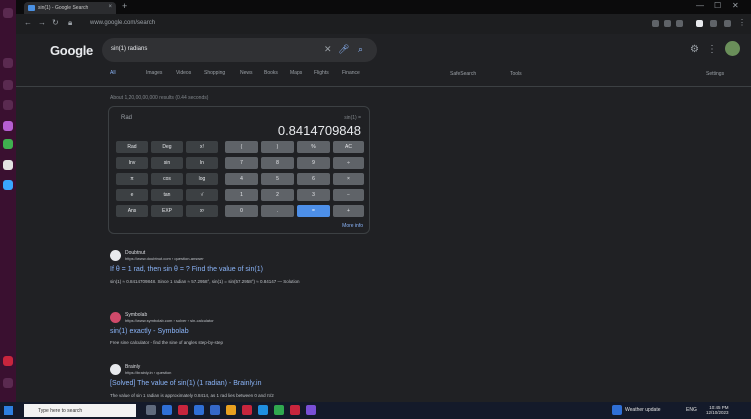 This screenshot has height=419, width=751. What do you see at coordinates (241, 179) in the screenshot?
I see `calc-key: 4` at bounding box center [241, 179].